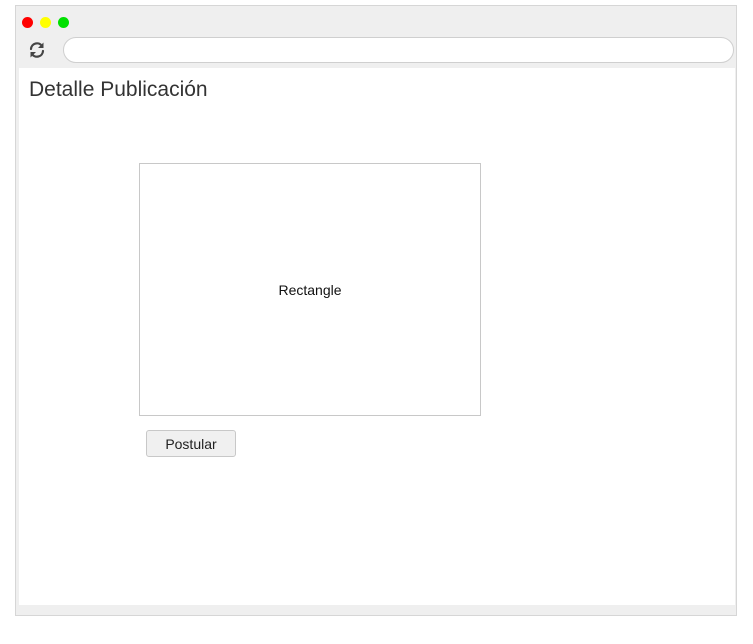 This screenshot has width=753, height=644. I want to click on reload-icon, so click(37, 50).